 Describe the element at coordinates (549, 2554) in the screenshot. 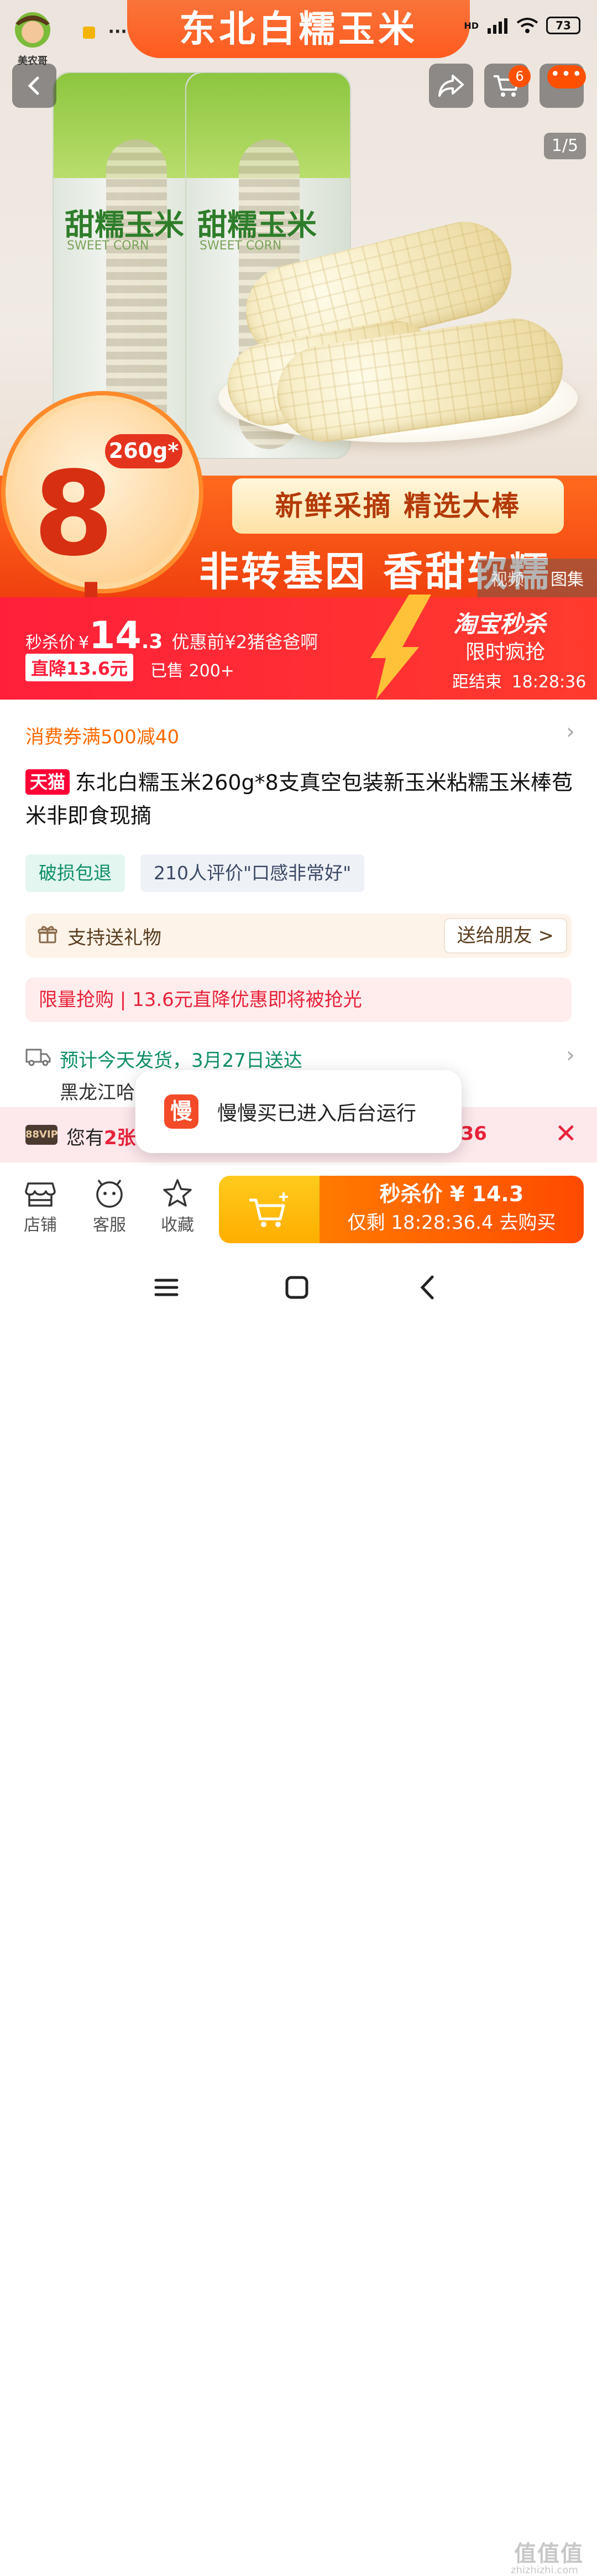

I see `watermark: 值值值` at that location.